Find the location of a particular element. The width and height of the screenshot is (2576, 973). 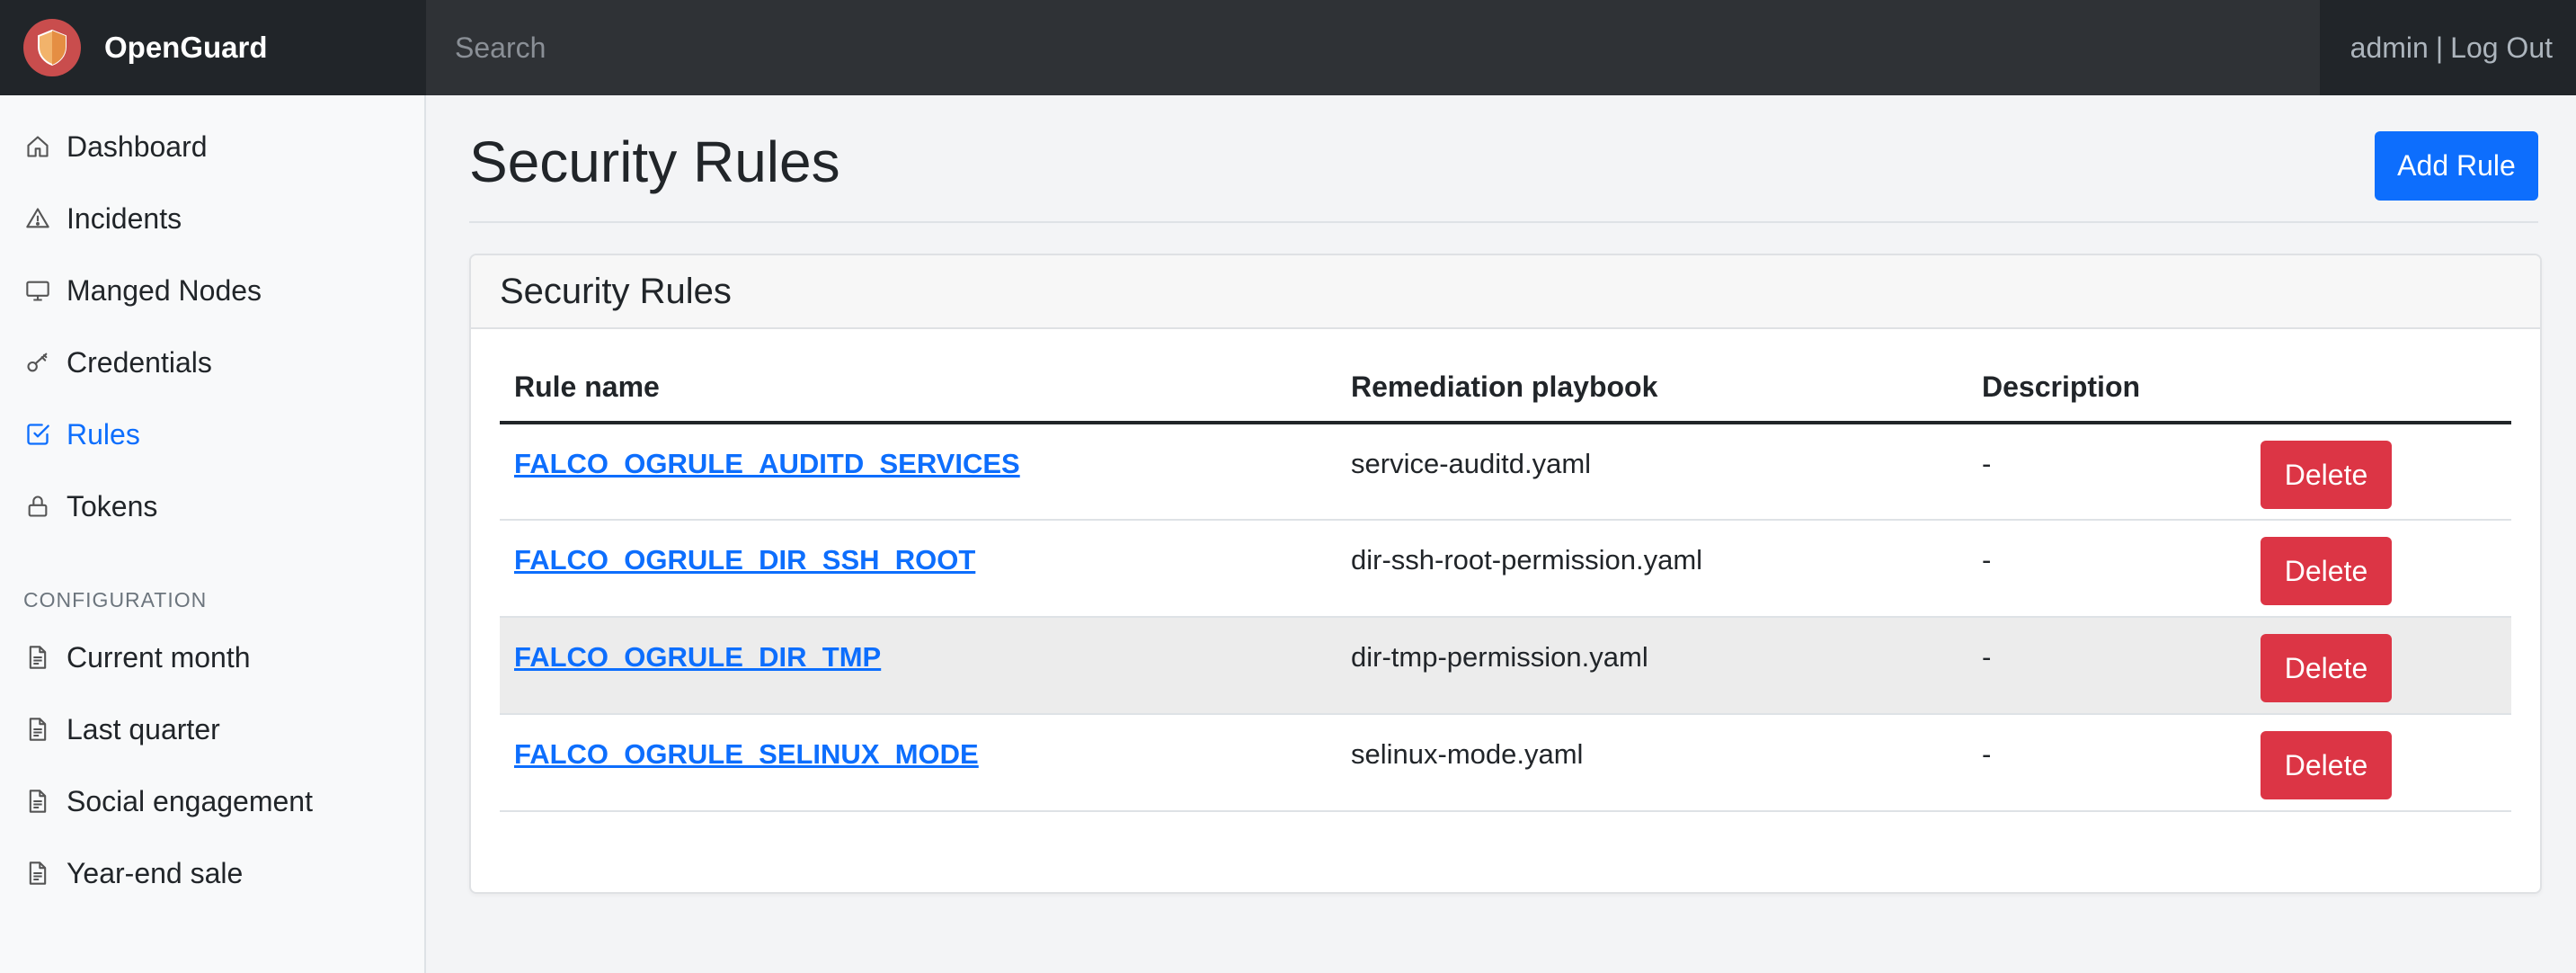

sidebar-item-current-month: Current month is located at coordinates (212, 657).